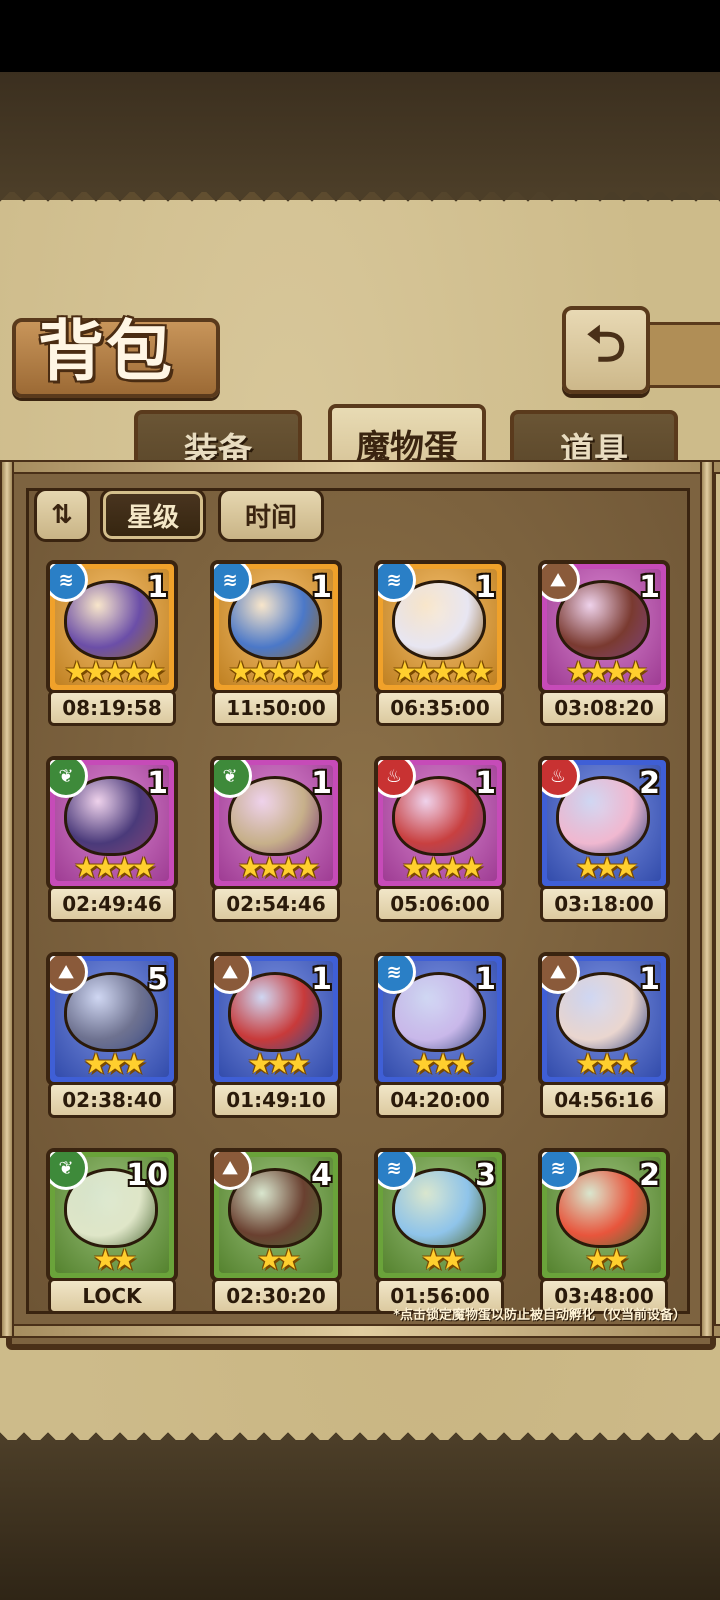 This screenshot has height=1600, width=720. Describe the element at coordinates (604, 1215) in the screenshot. I see `egg-card: ≋ 2 ★★` at that location.